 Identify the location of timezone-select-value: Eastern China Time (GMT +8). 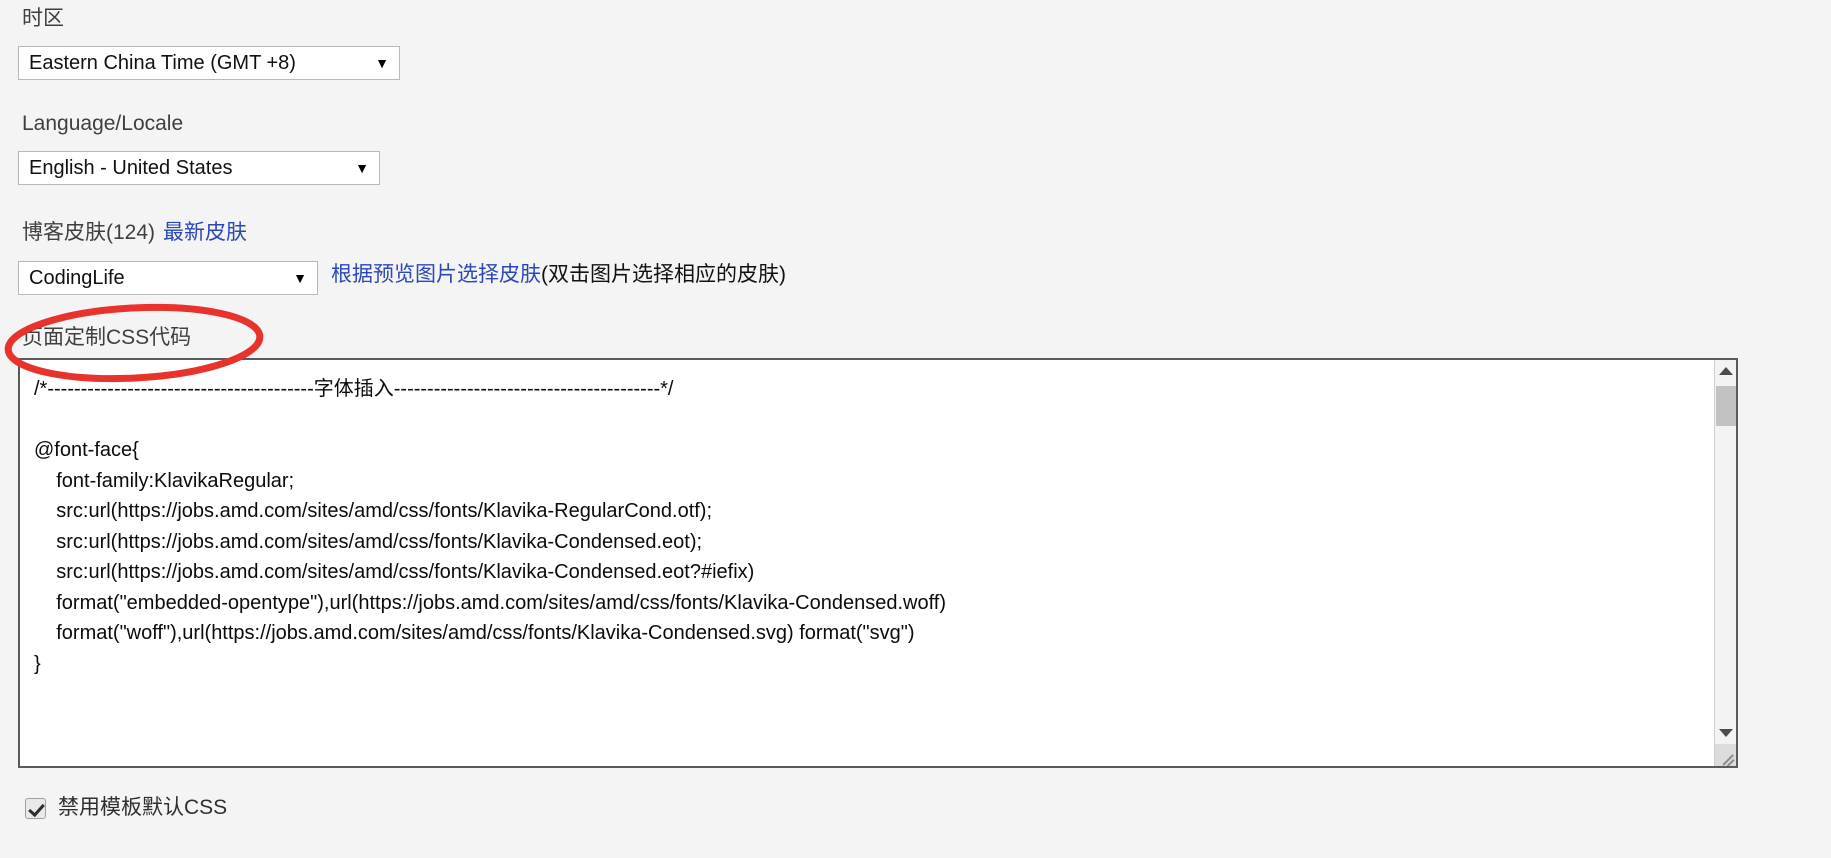
(162, 62).